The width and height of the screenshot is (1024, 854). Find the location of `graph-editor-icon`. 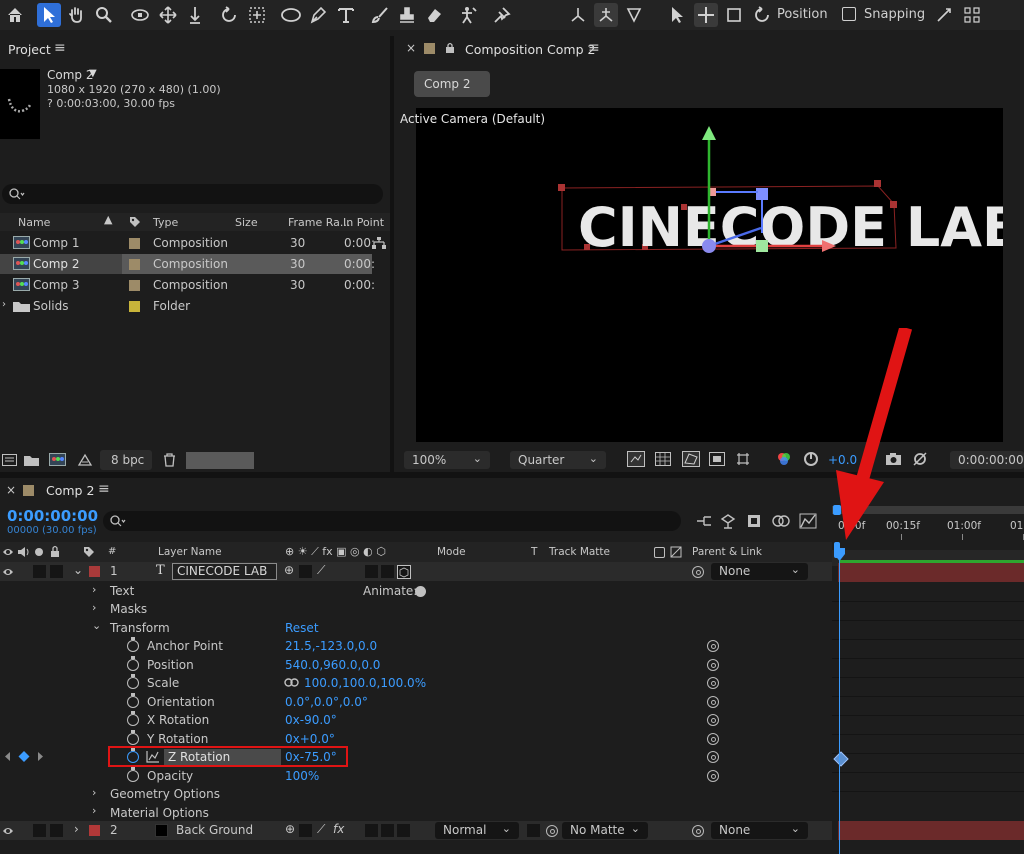

graph-editor-icon is located at coordinates (153, 756).